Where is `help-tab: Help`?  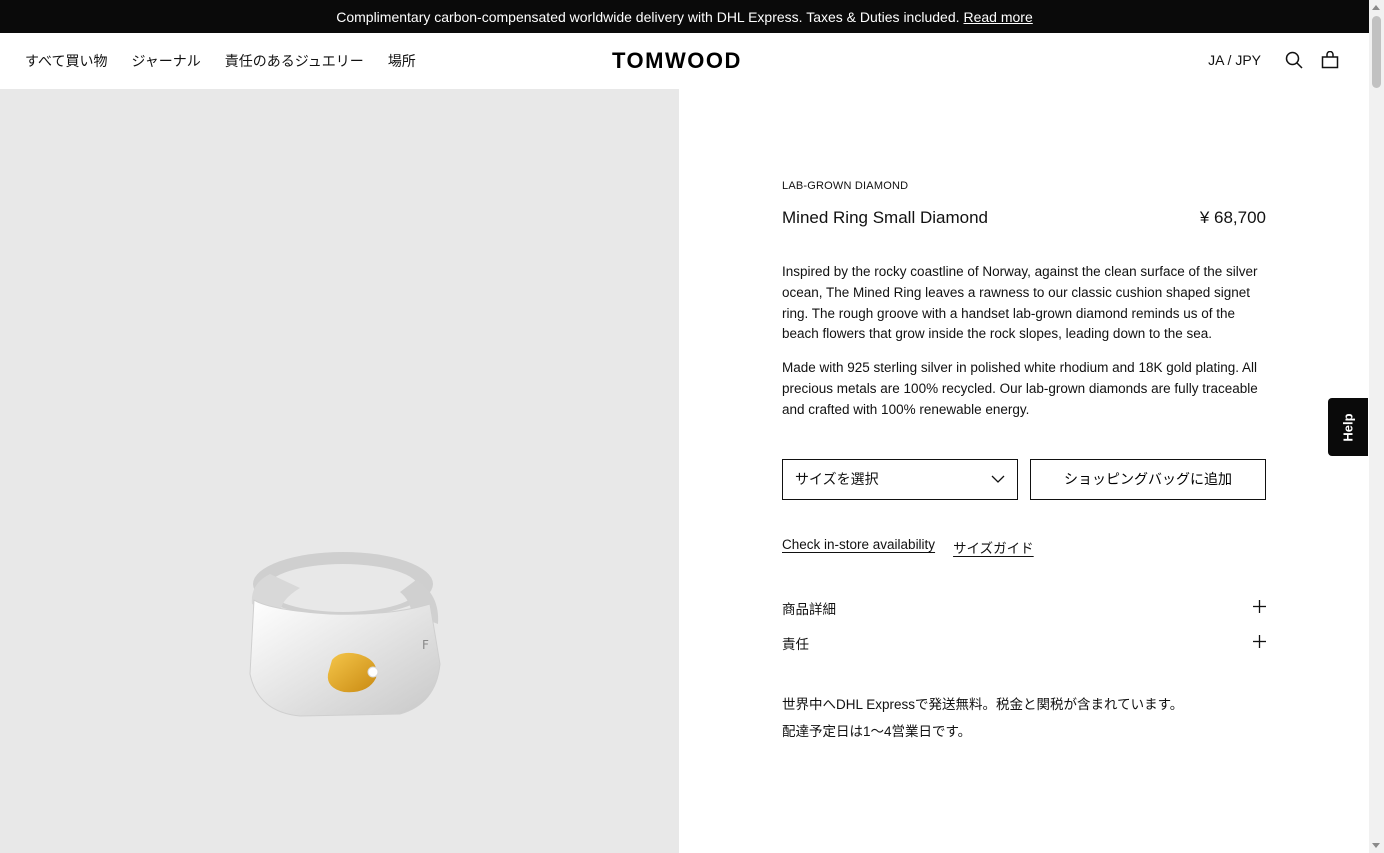
help-tab: Help is located at coordinates (1348, 427).